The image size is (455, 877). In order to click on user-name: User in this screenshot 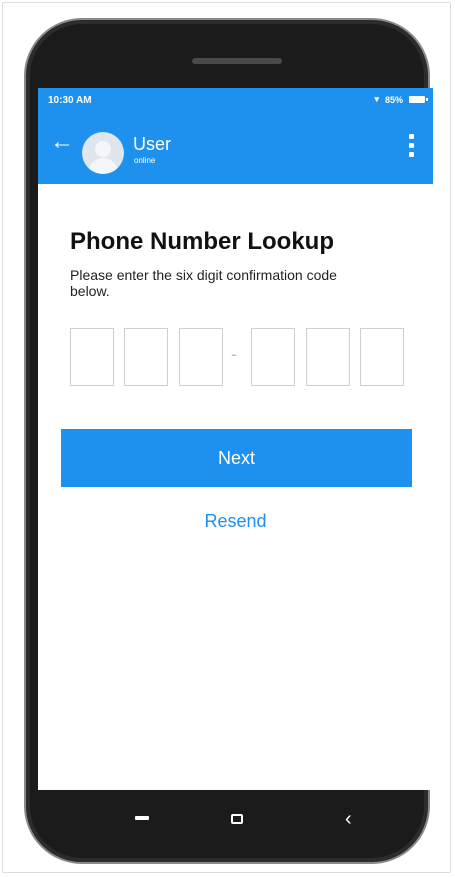, I will do `click(152, 144)`.